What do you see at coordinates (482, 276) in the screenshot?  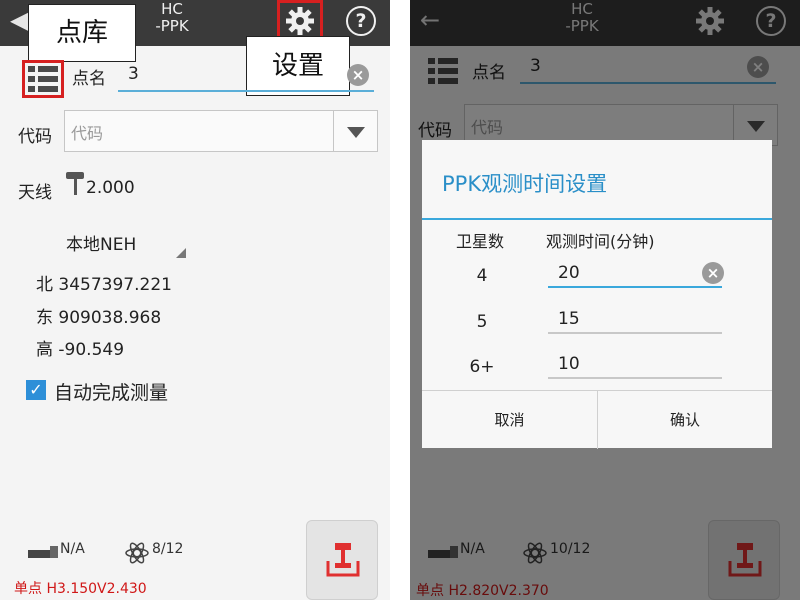 I see `sat-count-row1: 4` at bounding box center [482, 276].